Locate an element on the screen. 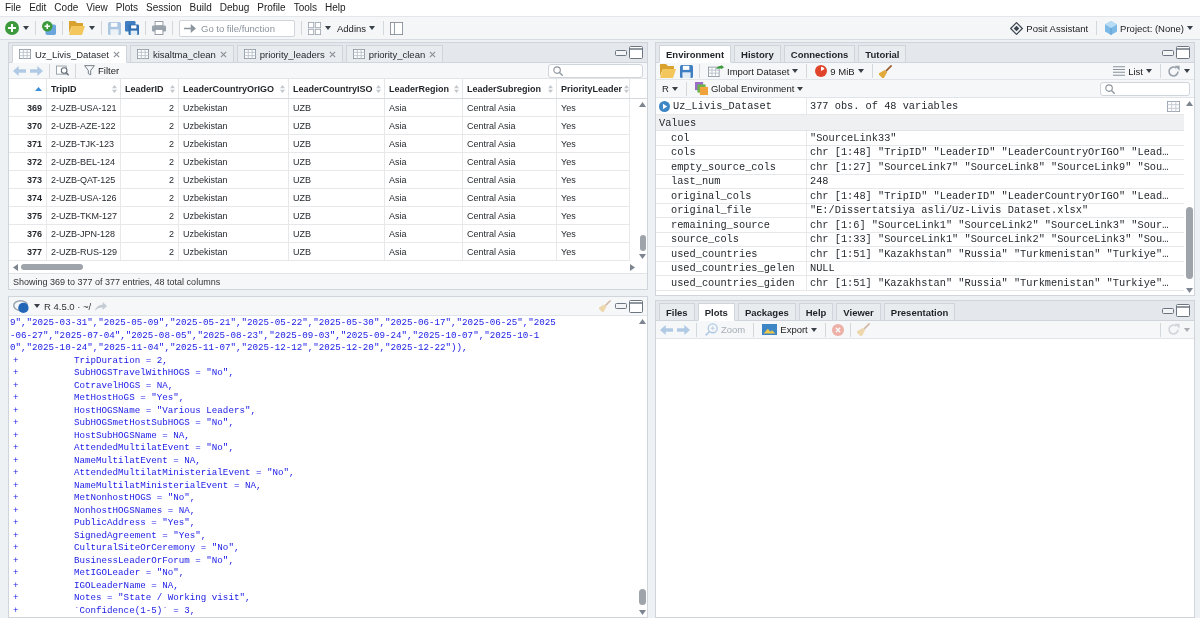 The image size is (1200, 618). pane-tab: Presentation is located at coordinates (919, 312).